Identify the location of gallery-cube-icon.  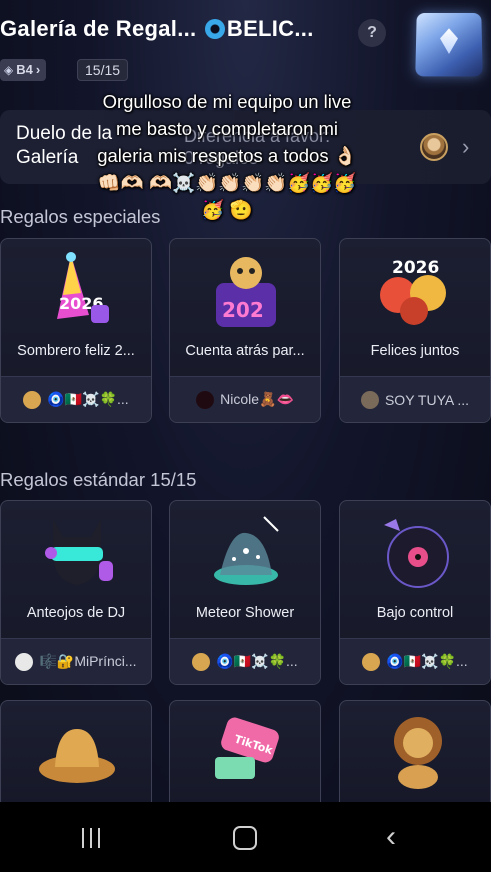
(449, 45).